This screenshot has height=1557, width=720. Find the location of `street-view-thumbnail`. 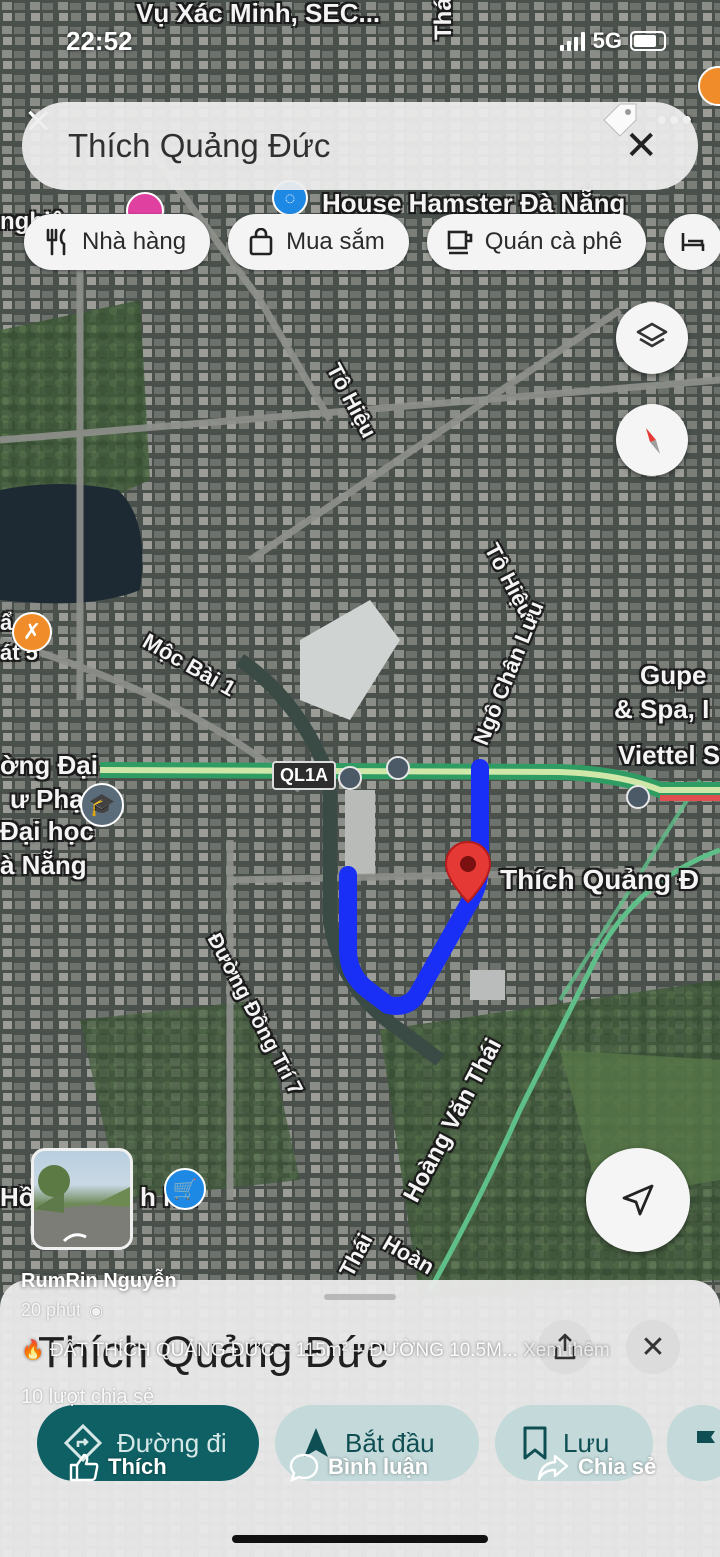

street-view-thumbnail is located at coordinates (82, 1199).